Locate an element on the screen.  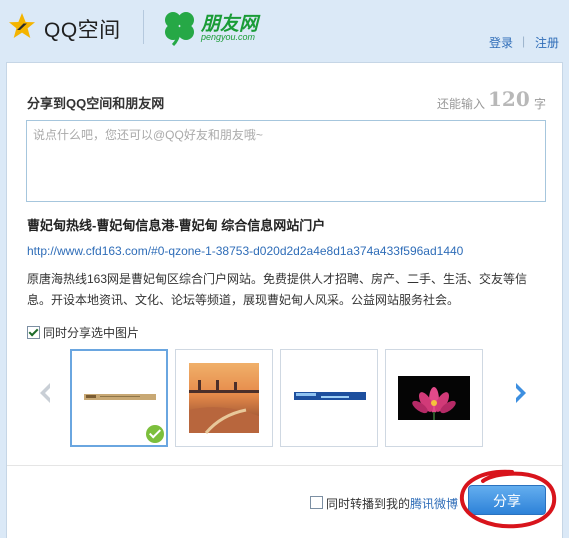
register-link: 注册 is located at coordinates (547, 42).